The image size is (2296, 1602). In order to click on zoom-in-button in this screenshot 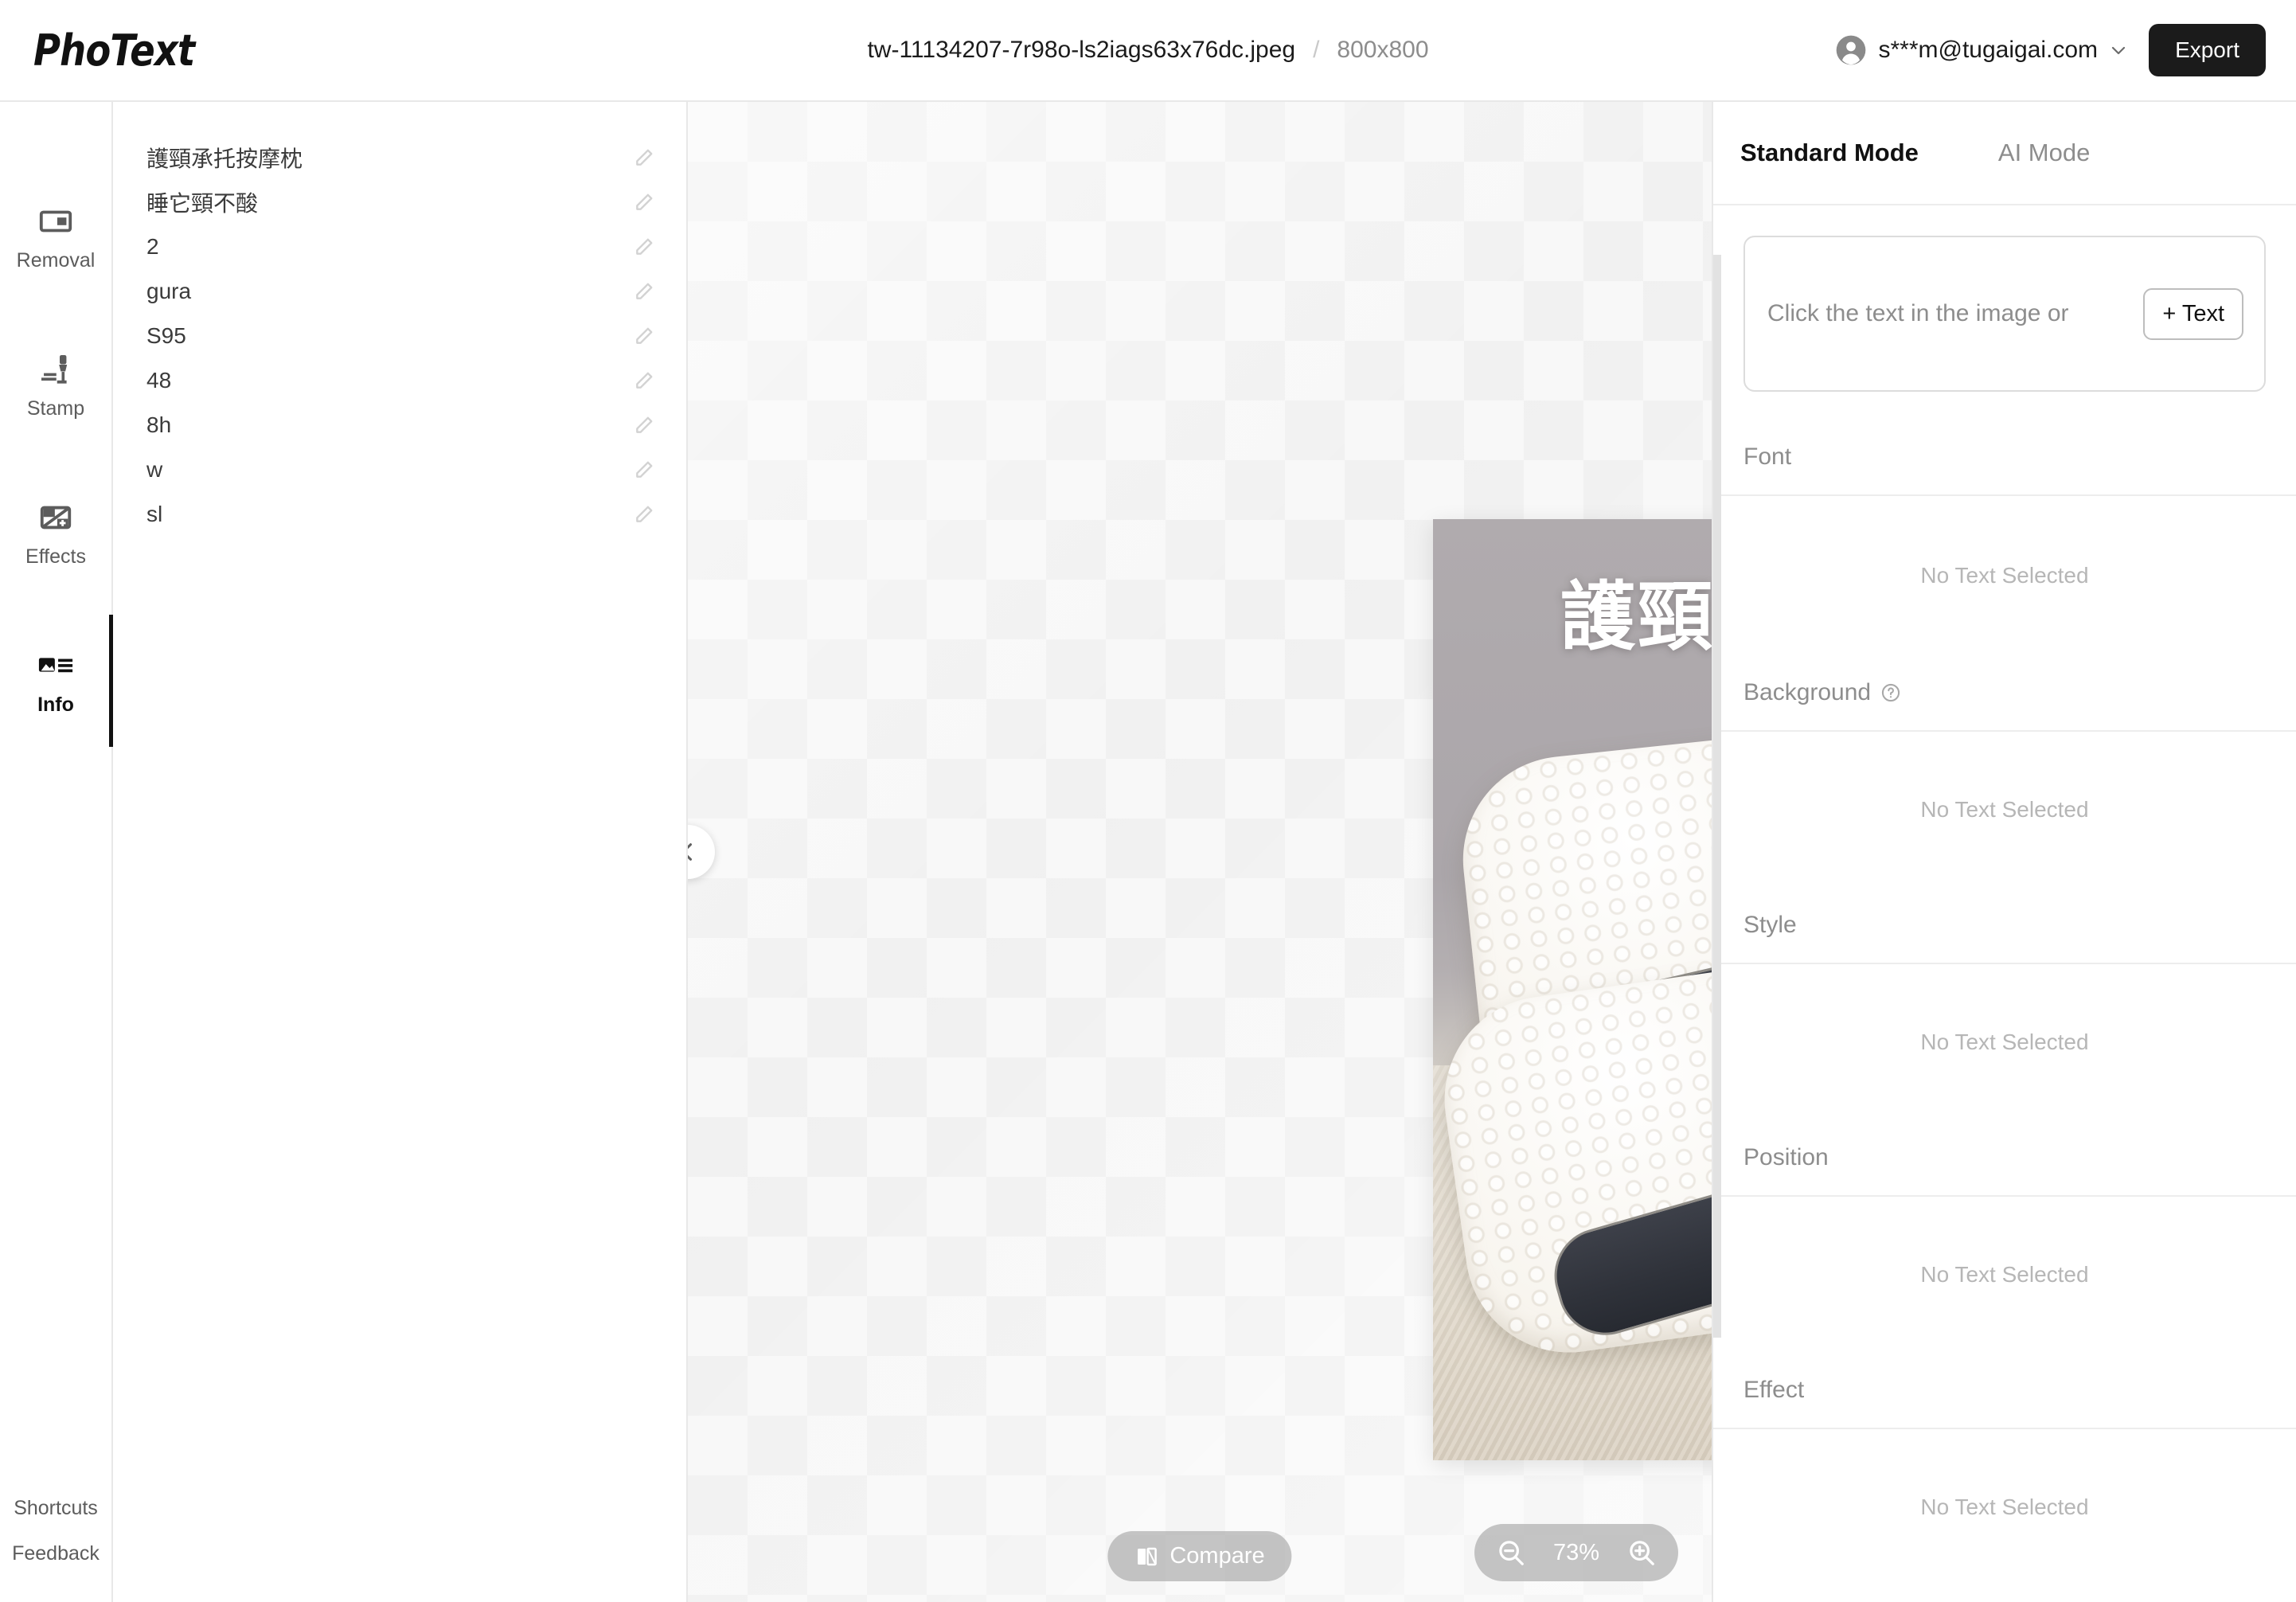, I will do `click(1641, 1552)`.